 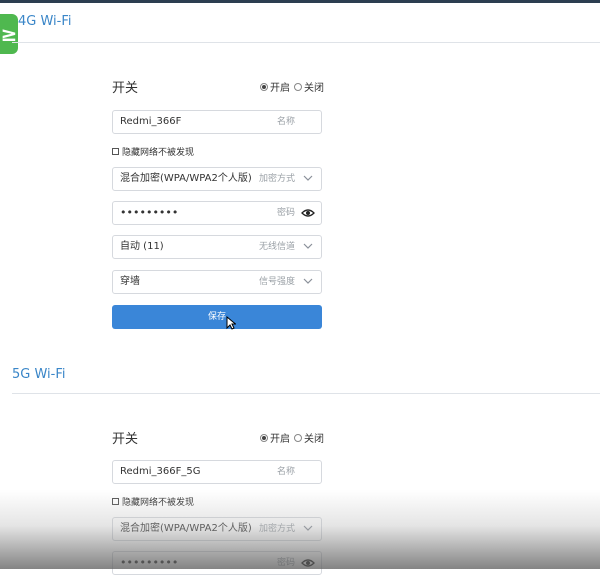 I want to click on app-badge-icon: ≥, so click(x=9, y=34).